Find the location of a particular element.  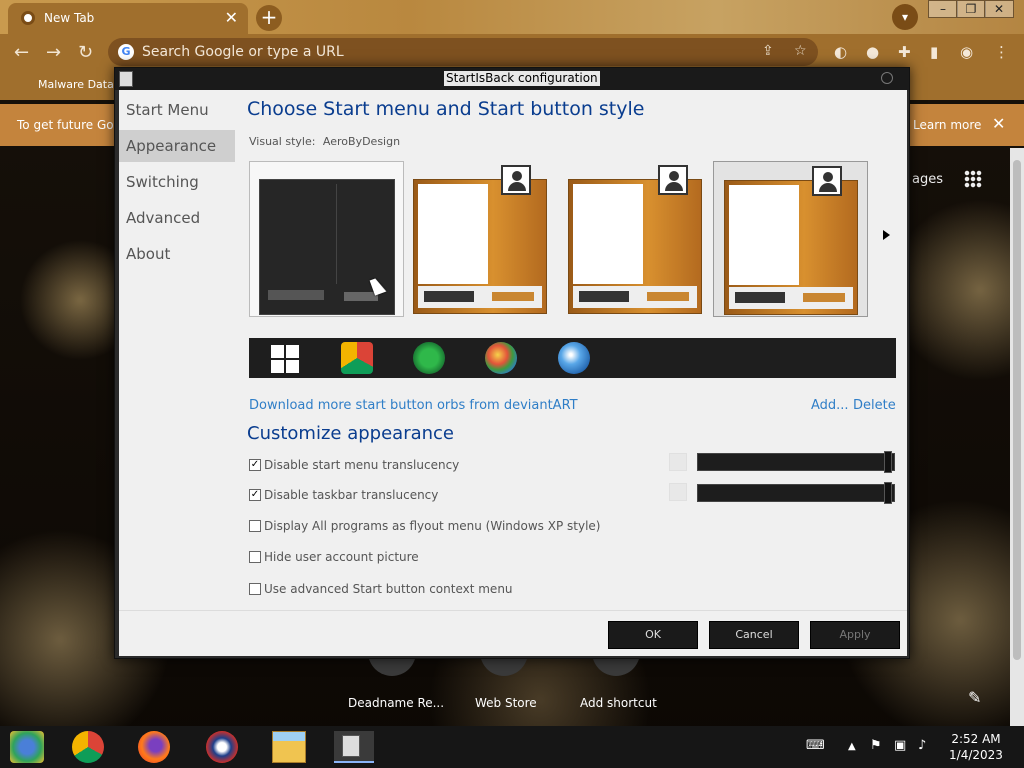

windows-xp-orb-icon is located at coordinates (501, 358).